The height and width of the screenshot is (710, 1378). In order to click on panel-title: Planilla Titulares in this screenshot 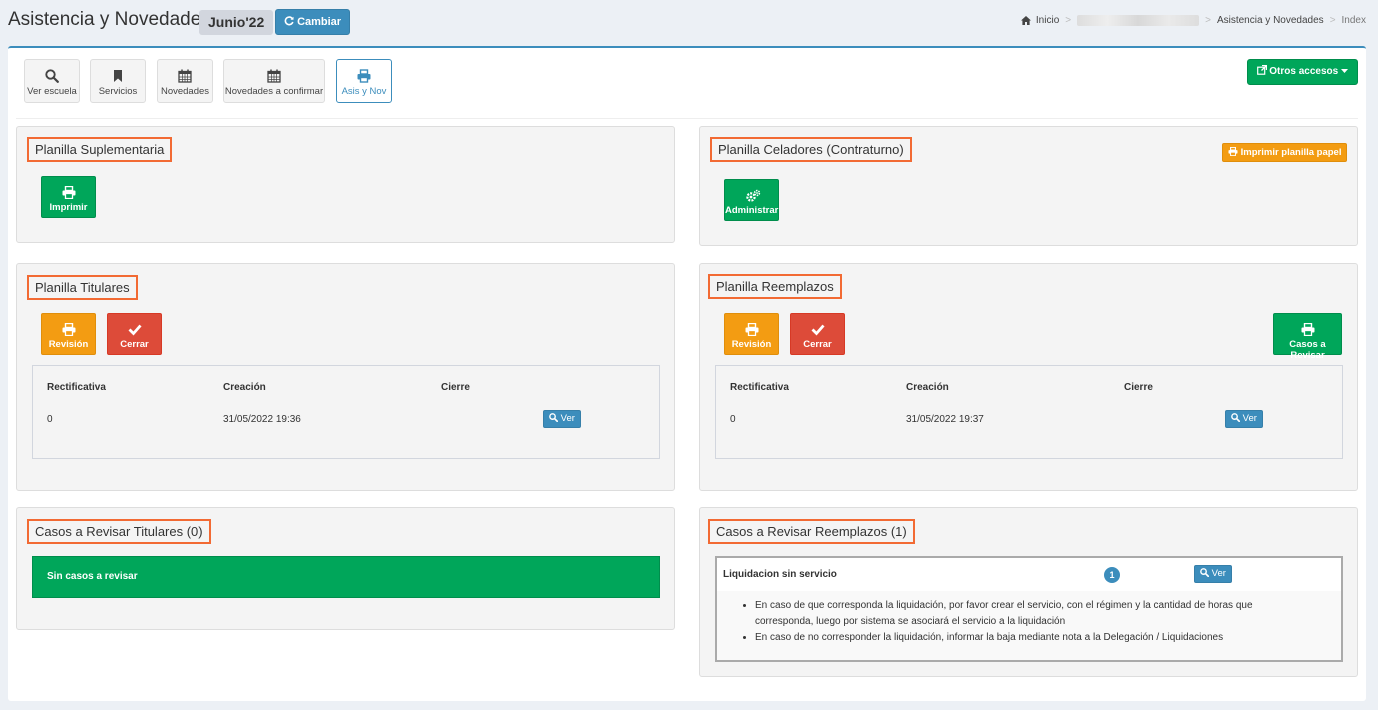, I will do `click(82, 287)`.